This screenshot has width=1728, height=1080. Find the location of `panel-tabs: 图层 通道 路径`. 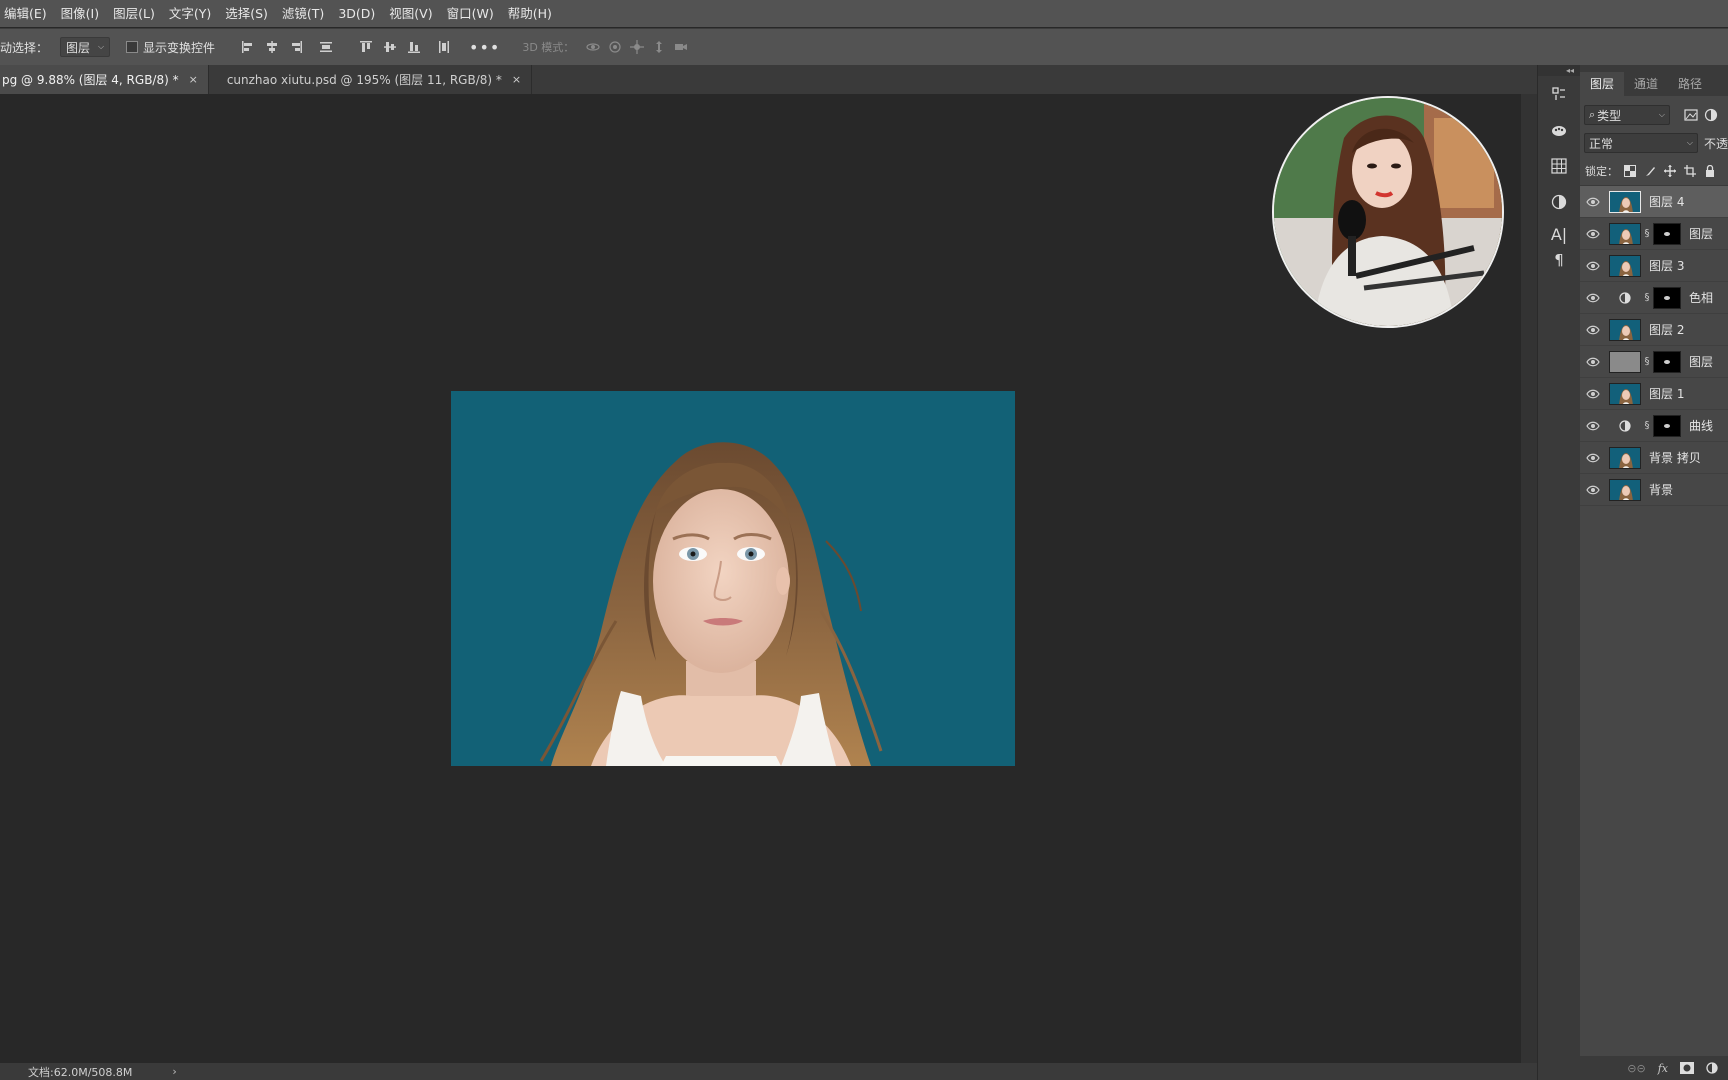

panel-tabs: 图层 通道 路径 is located at coordinates (1654, 80).